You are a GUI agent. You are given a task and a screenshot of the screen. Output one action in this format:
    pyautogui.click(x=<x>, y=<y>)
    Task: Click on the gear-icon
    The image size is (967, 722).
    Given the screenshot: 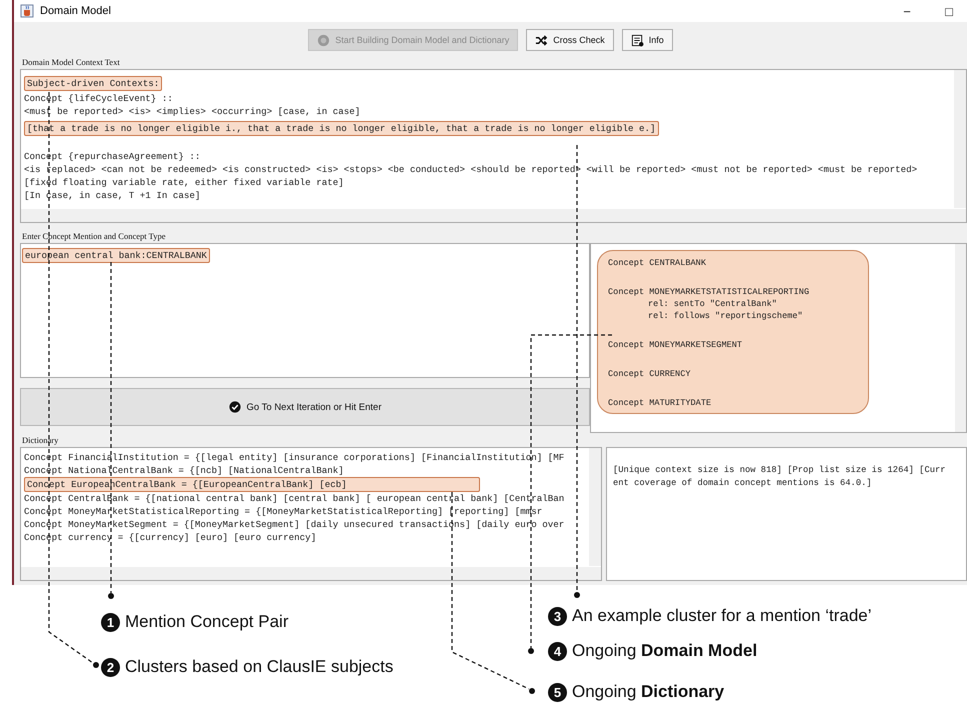 What is the action you would take?
    pyautogui.click(x=323, y=40)
    